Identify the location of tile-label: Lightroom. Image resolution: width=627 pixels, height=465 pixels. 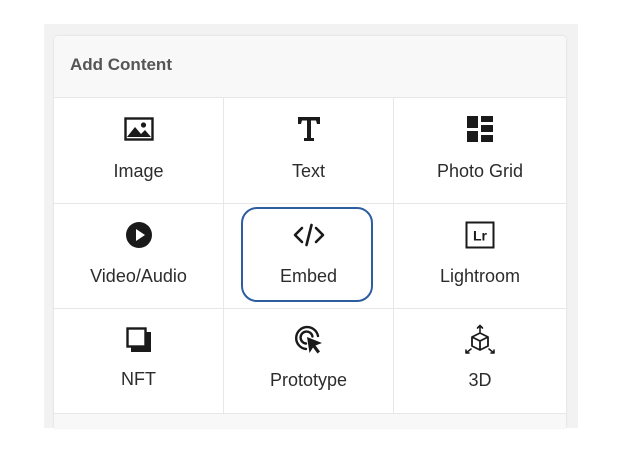
(480, 276).